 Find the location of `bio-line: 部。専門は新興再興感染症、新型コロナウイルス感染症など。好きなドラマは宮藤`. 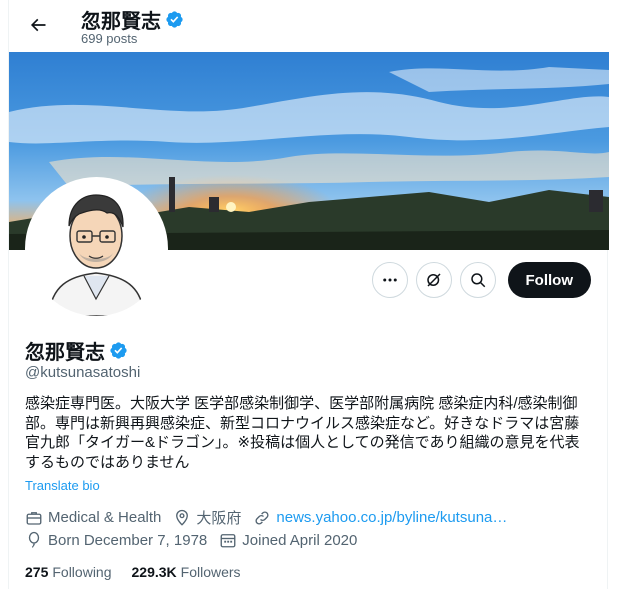

bio-line: 部。専門は新興再興感染症、新型コロナウイルス感染症など。好きなドラマは宮藤 is located at coordinates (302, 423).